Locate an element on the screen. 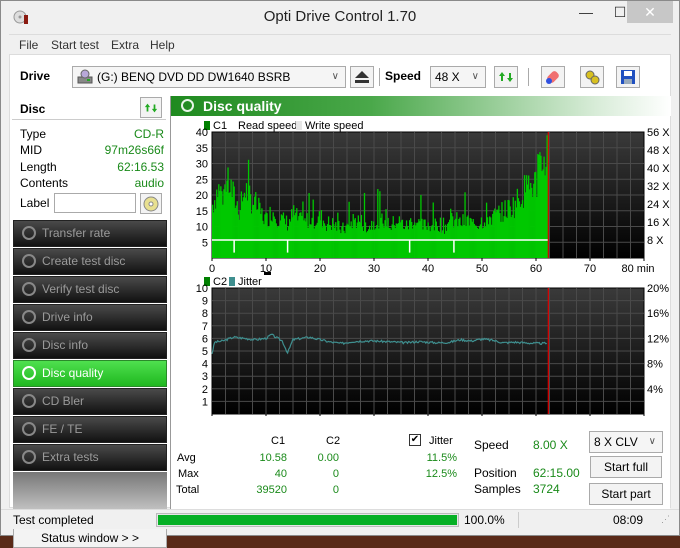  stats-header-c1: C1 is located at coordinates (278, 441).